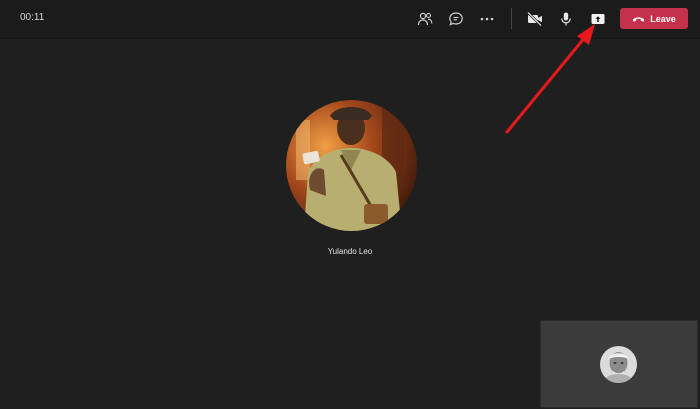 This screenshot has height=409, width=700. I want to click on self-photo, so click(618, 364).